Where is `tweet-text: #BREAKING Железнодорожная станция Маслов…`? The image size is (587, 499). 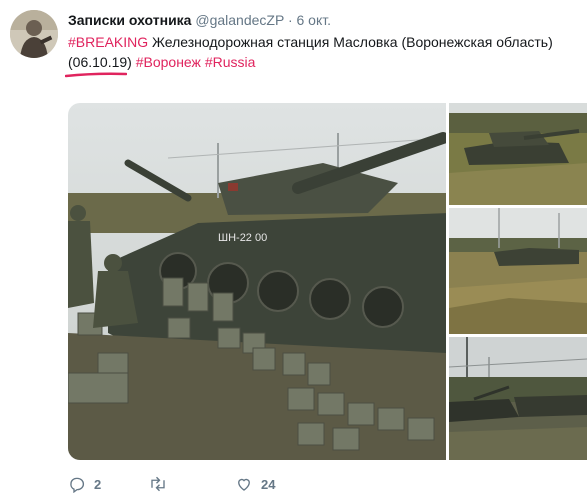
tweet-text: #BREAKING Железнодорожная станция Маслов… is located at coordinates (320, 52).